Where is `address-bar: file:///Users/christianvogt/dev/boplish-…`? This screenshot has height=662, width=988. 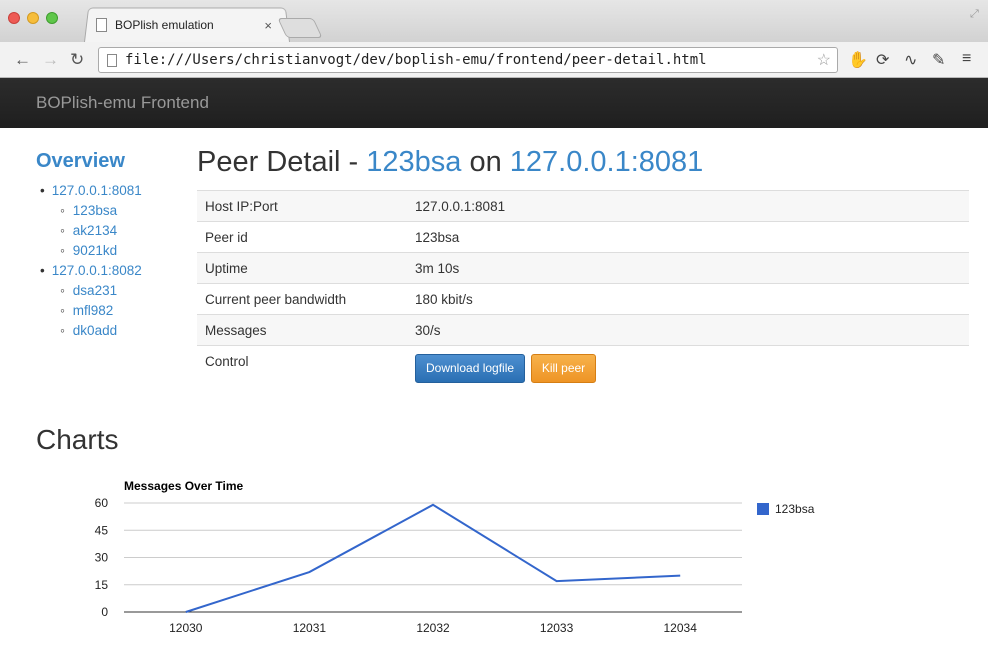
address-bar: file:///Users/christianvogt/dev/boplish-… is located at coordinates (468, 60).